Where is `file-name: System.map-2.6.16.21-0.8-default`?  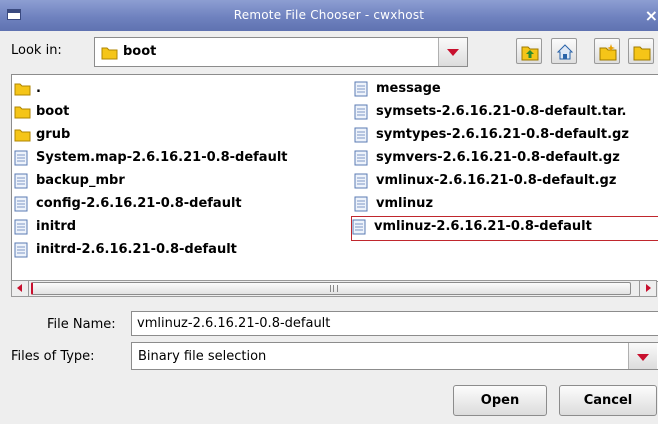 file-name: System.map-2.6.16.21-0.8-default is located at coordinates (162, 157).